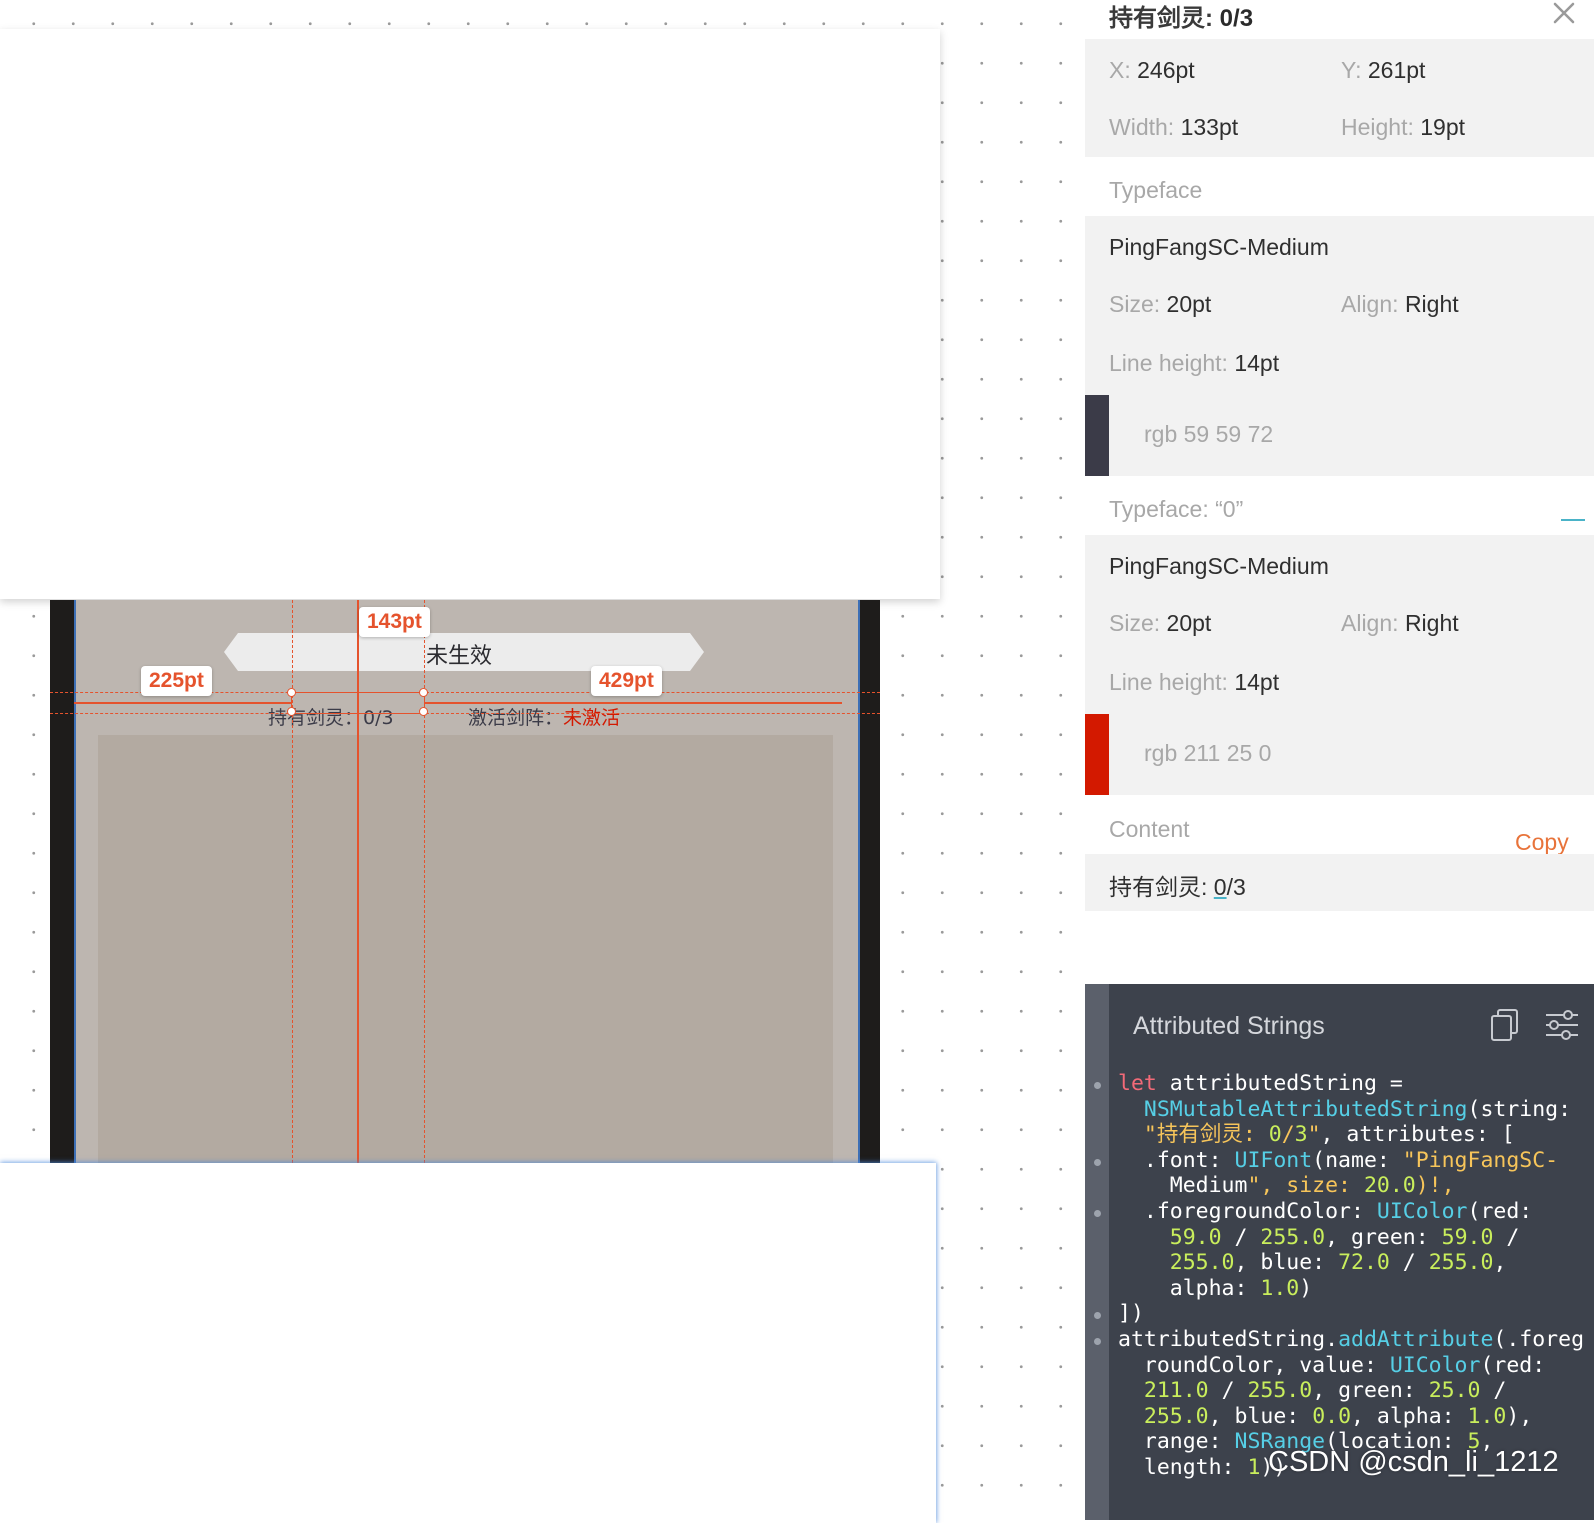 This screenshot has width=1594, height=1523. Describe the element at coordinates (592, 718) in the screenshot. I see `formation-status-value: 未激活` at that location.